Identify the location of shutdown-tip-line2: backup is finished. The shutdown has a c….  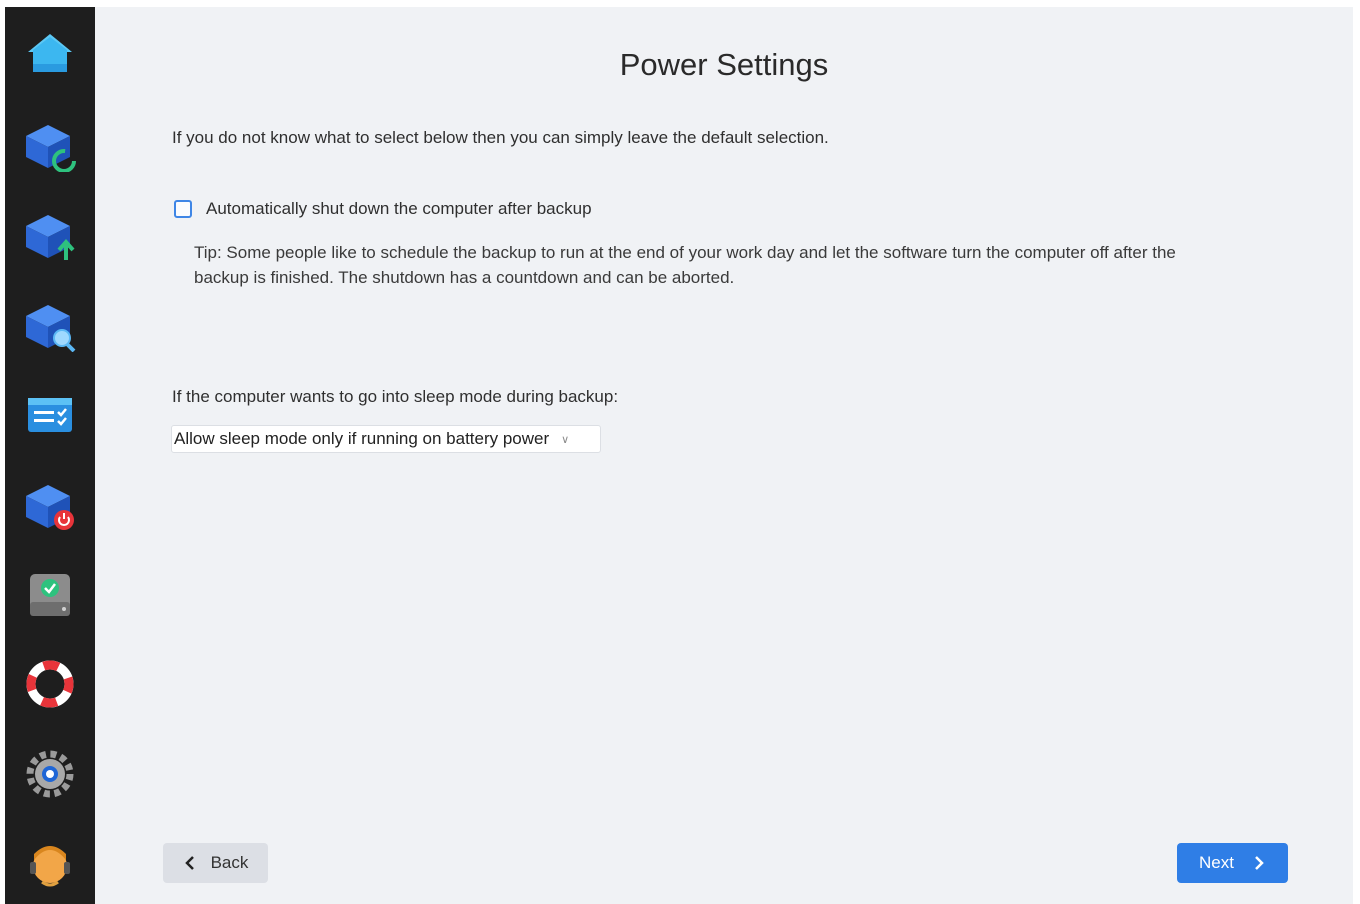
(464, 277).